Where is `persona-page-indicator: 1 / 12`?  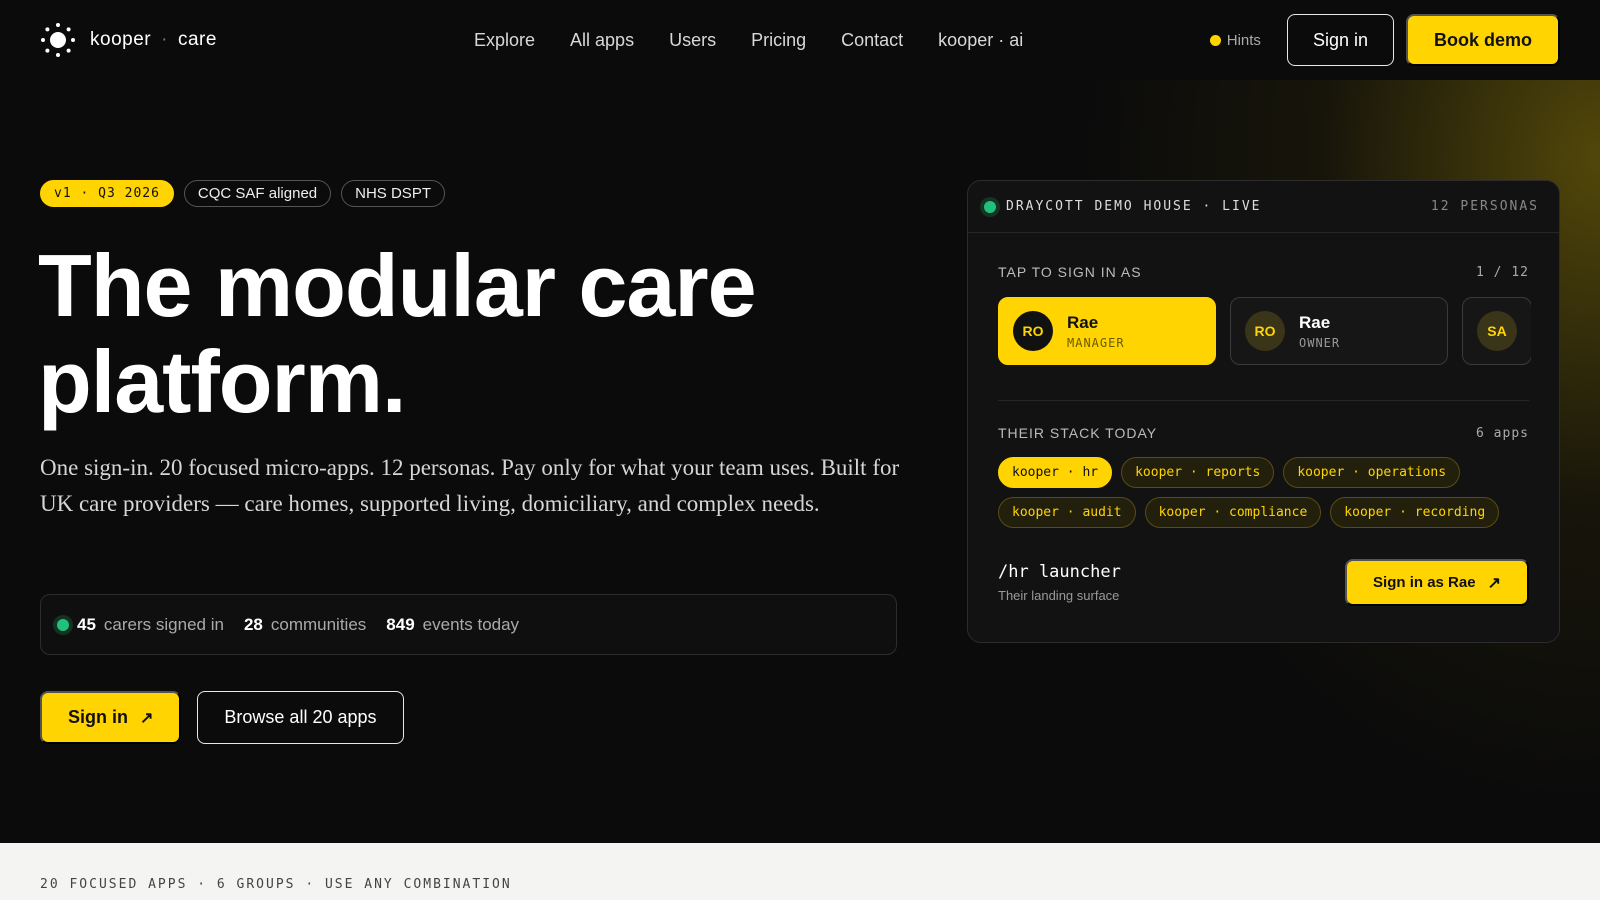 persona-page-indicator: 1 / 12 is located at coordinates (1502, 272).